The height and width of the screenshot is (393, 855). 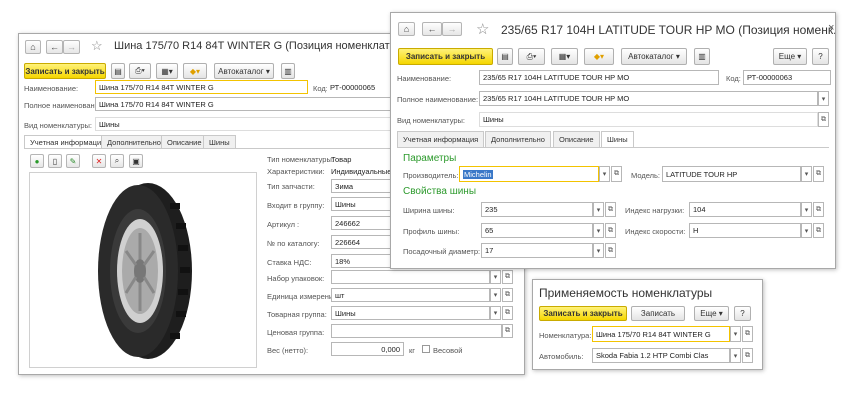 What do you see at coordinates (831, 28) in the screenshot?
I see `close-icon: ×` at bounding box center [831, 28].